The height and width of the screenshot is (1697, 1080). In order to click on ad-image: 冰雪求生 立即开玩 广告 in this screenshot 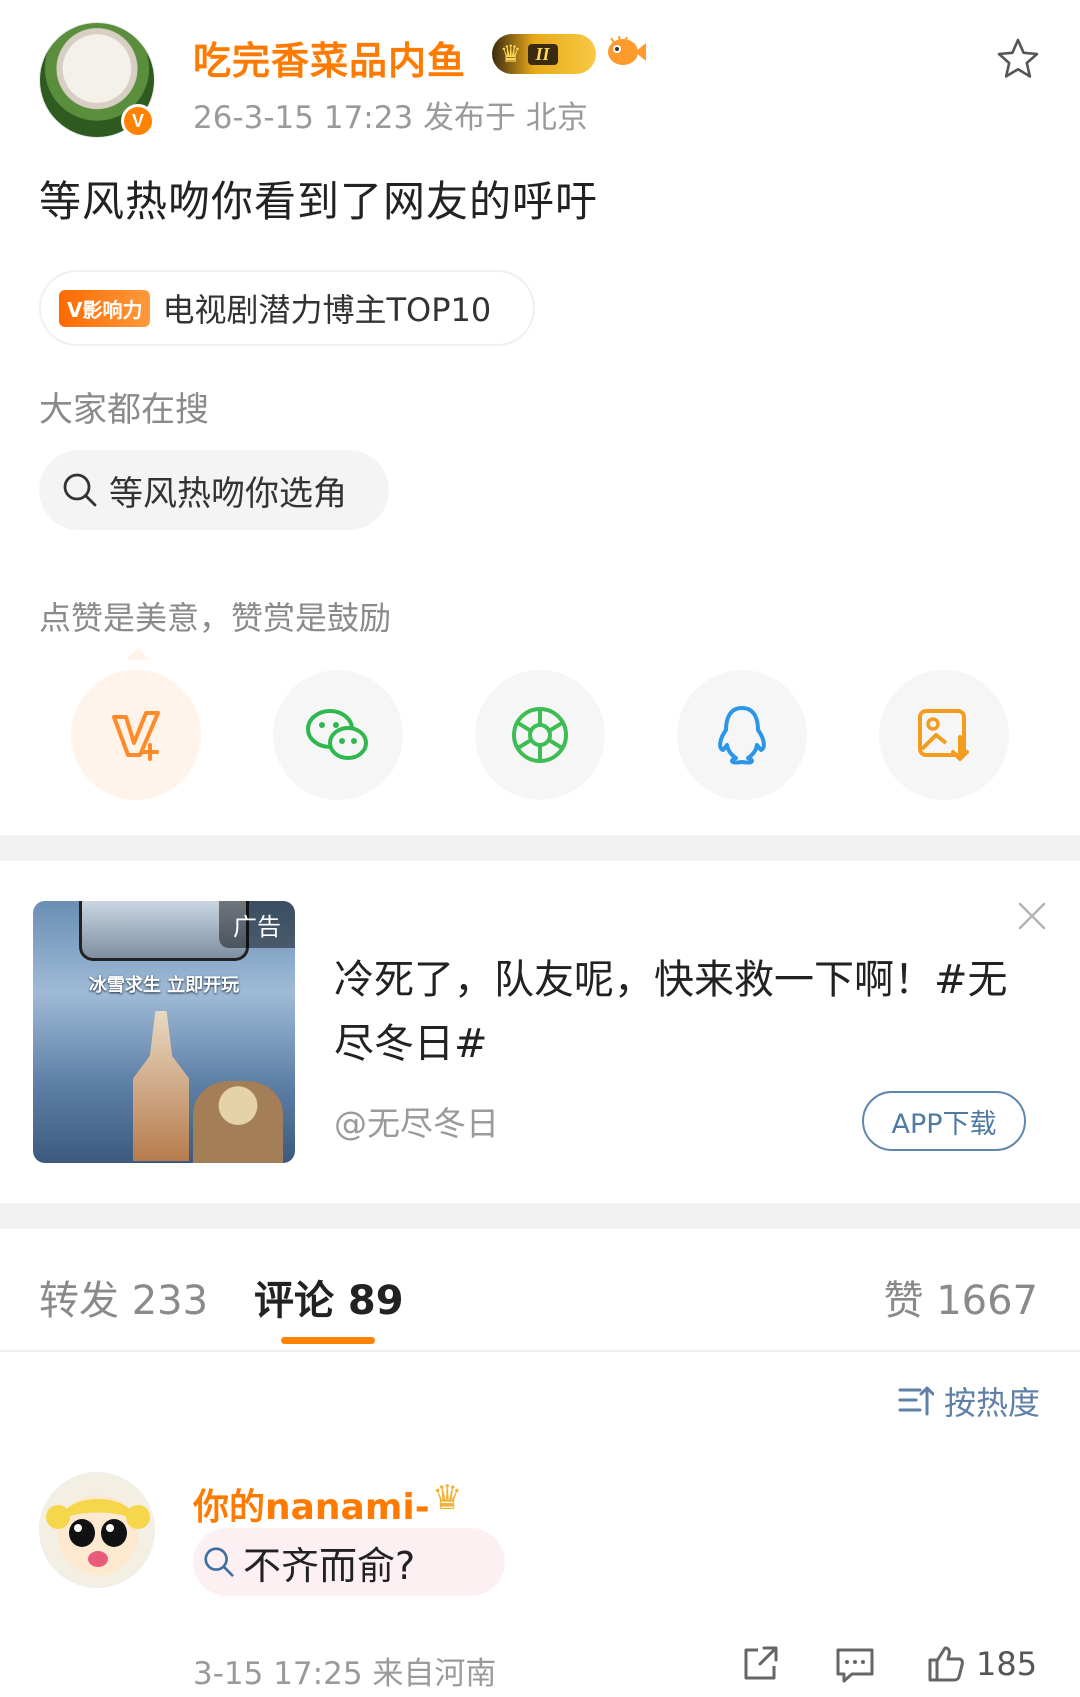, I will do `click(164, 1032)`.